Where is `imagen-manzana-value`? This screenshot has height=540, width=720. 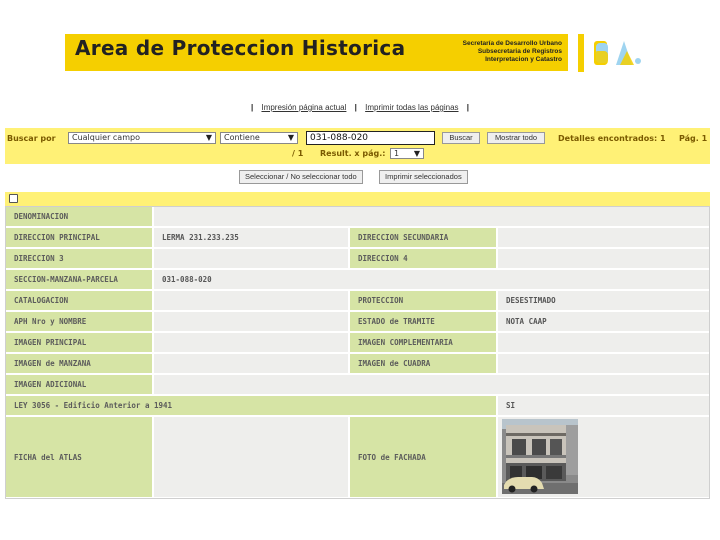 imagen-manzana-value is located at coordinates (251, 363).